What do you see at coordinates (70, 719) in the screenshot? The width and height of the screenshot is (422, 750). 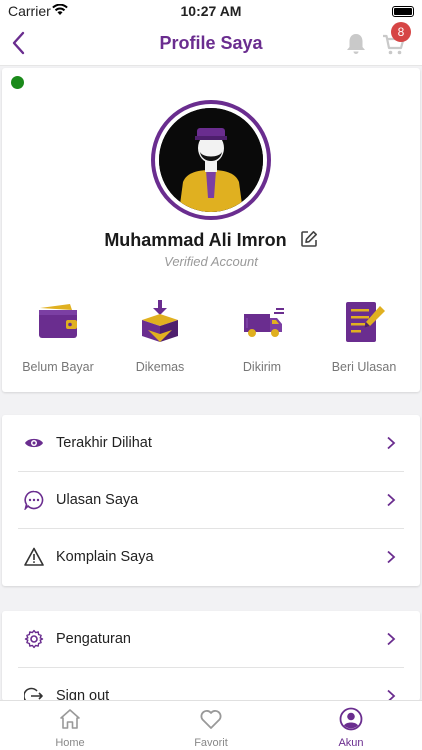 I see `home-icon` at bounding box center [70, 719].